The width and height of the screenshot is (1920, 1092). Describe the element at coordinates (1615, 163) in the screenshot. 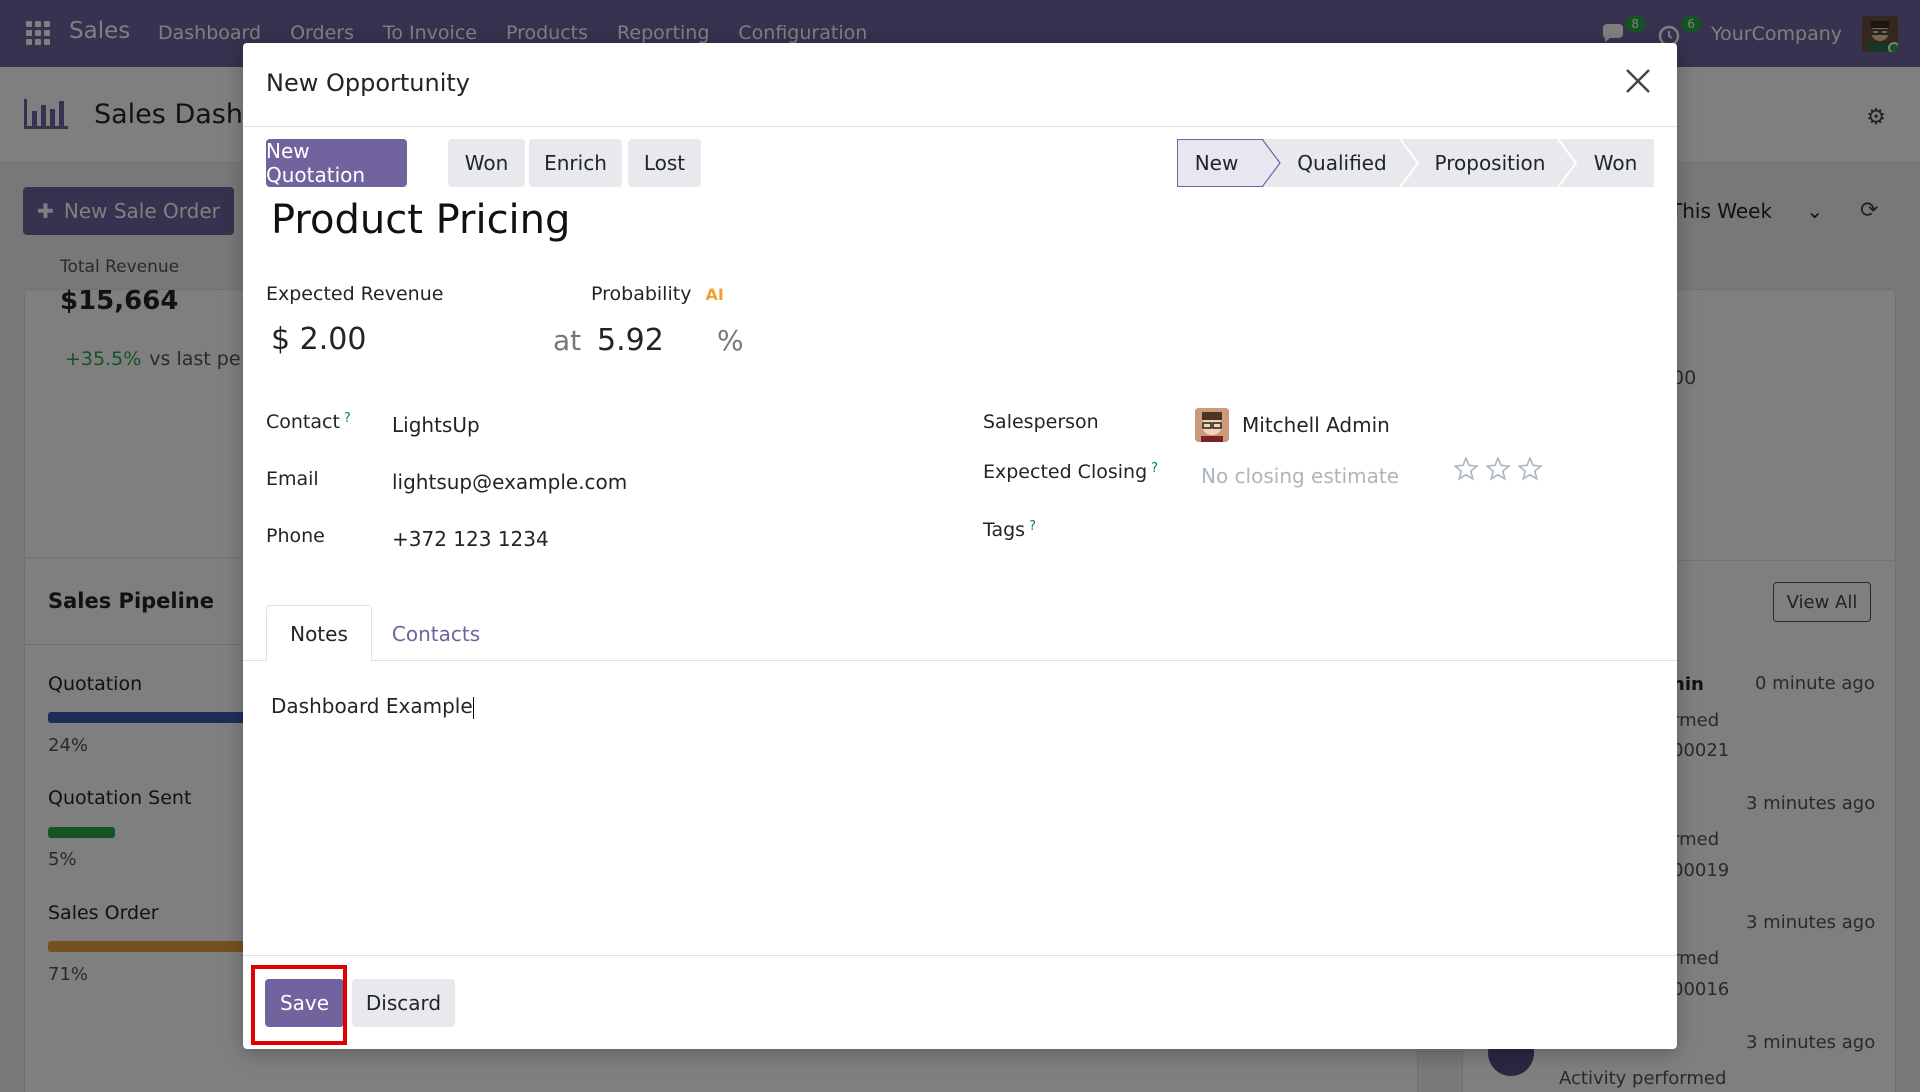

I see `stage-label: Won` at that location.